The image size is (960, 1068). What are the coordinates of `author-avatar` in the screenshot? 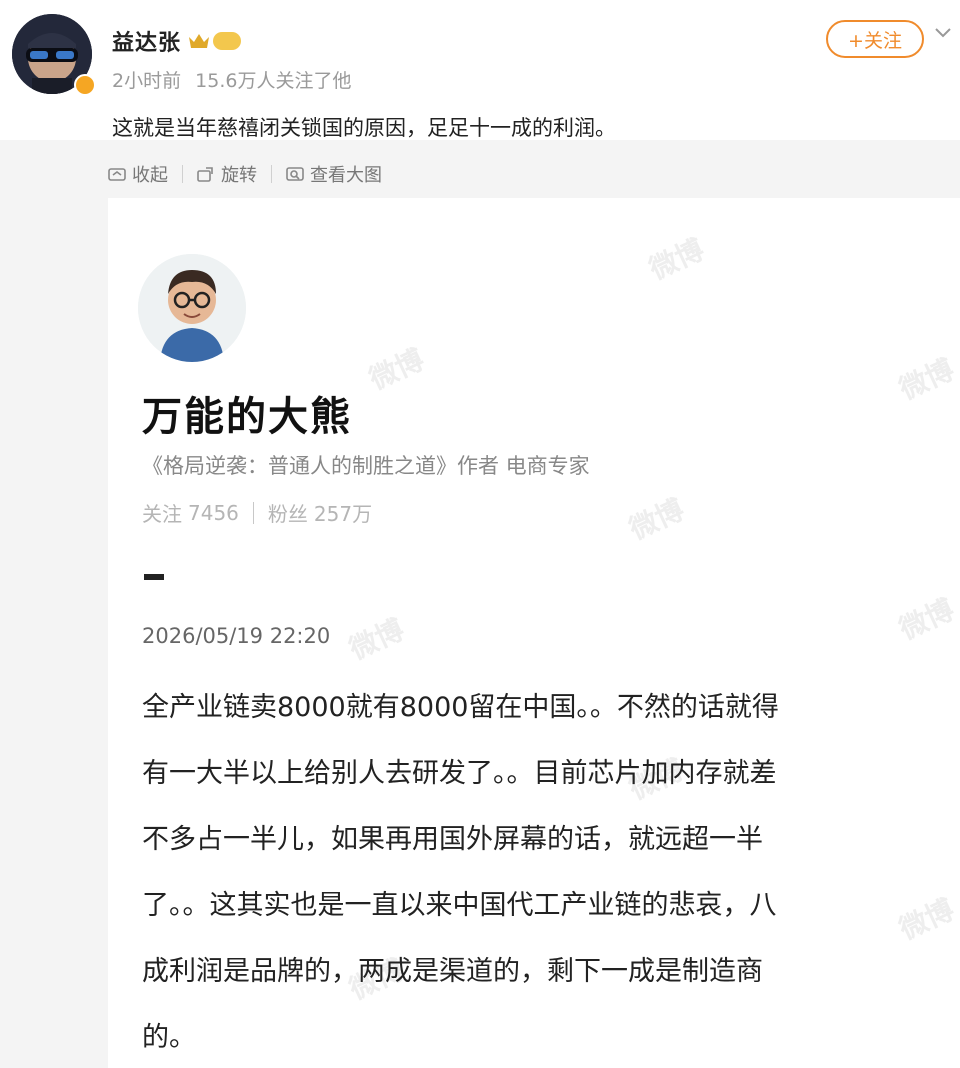 It's located at (192, 308).